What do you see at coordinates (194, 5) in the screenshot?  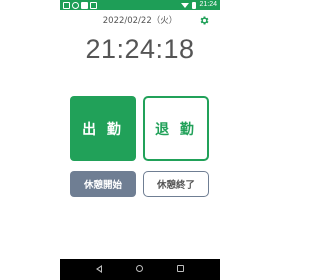 I see `battery-icon` at bounding box center [194, 5].